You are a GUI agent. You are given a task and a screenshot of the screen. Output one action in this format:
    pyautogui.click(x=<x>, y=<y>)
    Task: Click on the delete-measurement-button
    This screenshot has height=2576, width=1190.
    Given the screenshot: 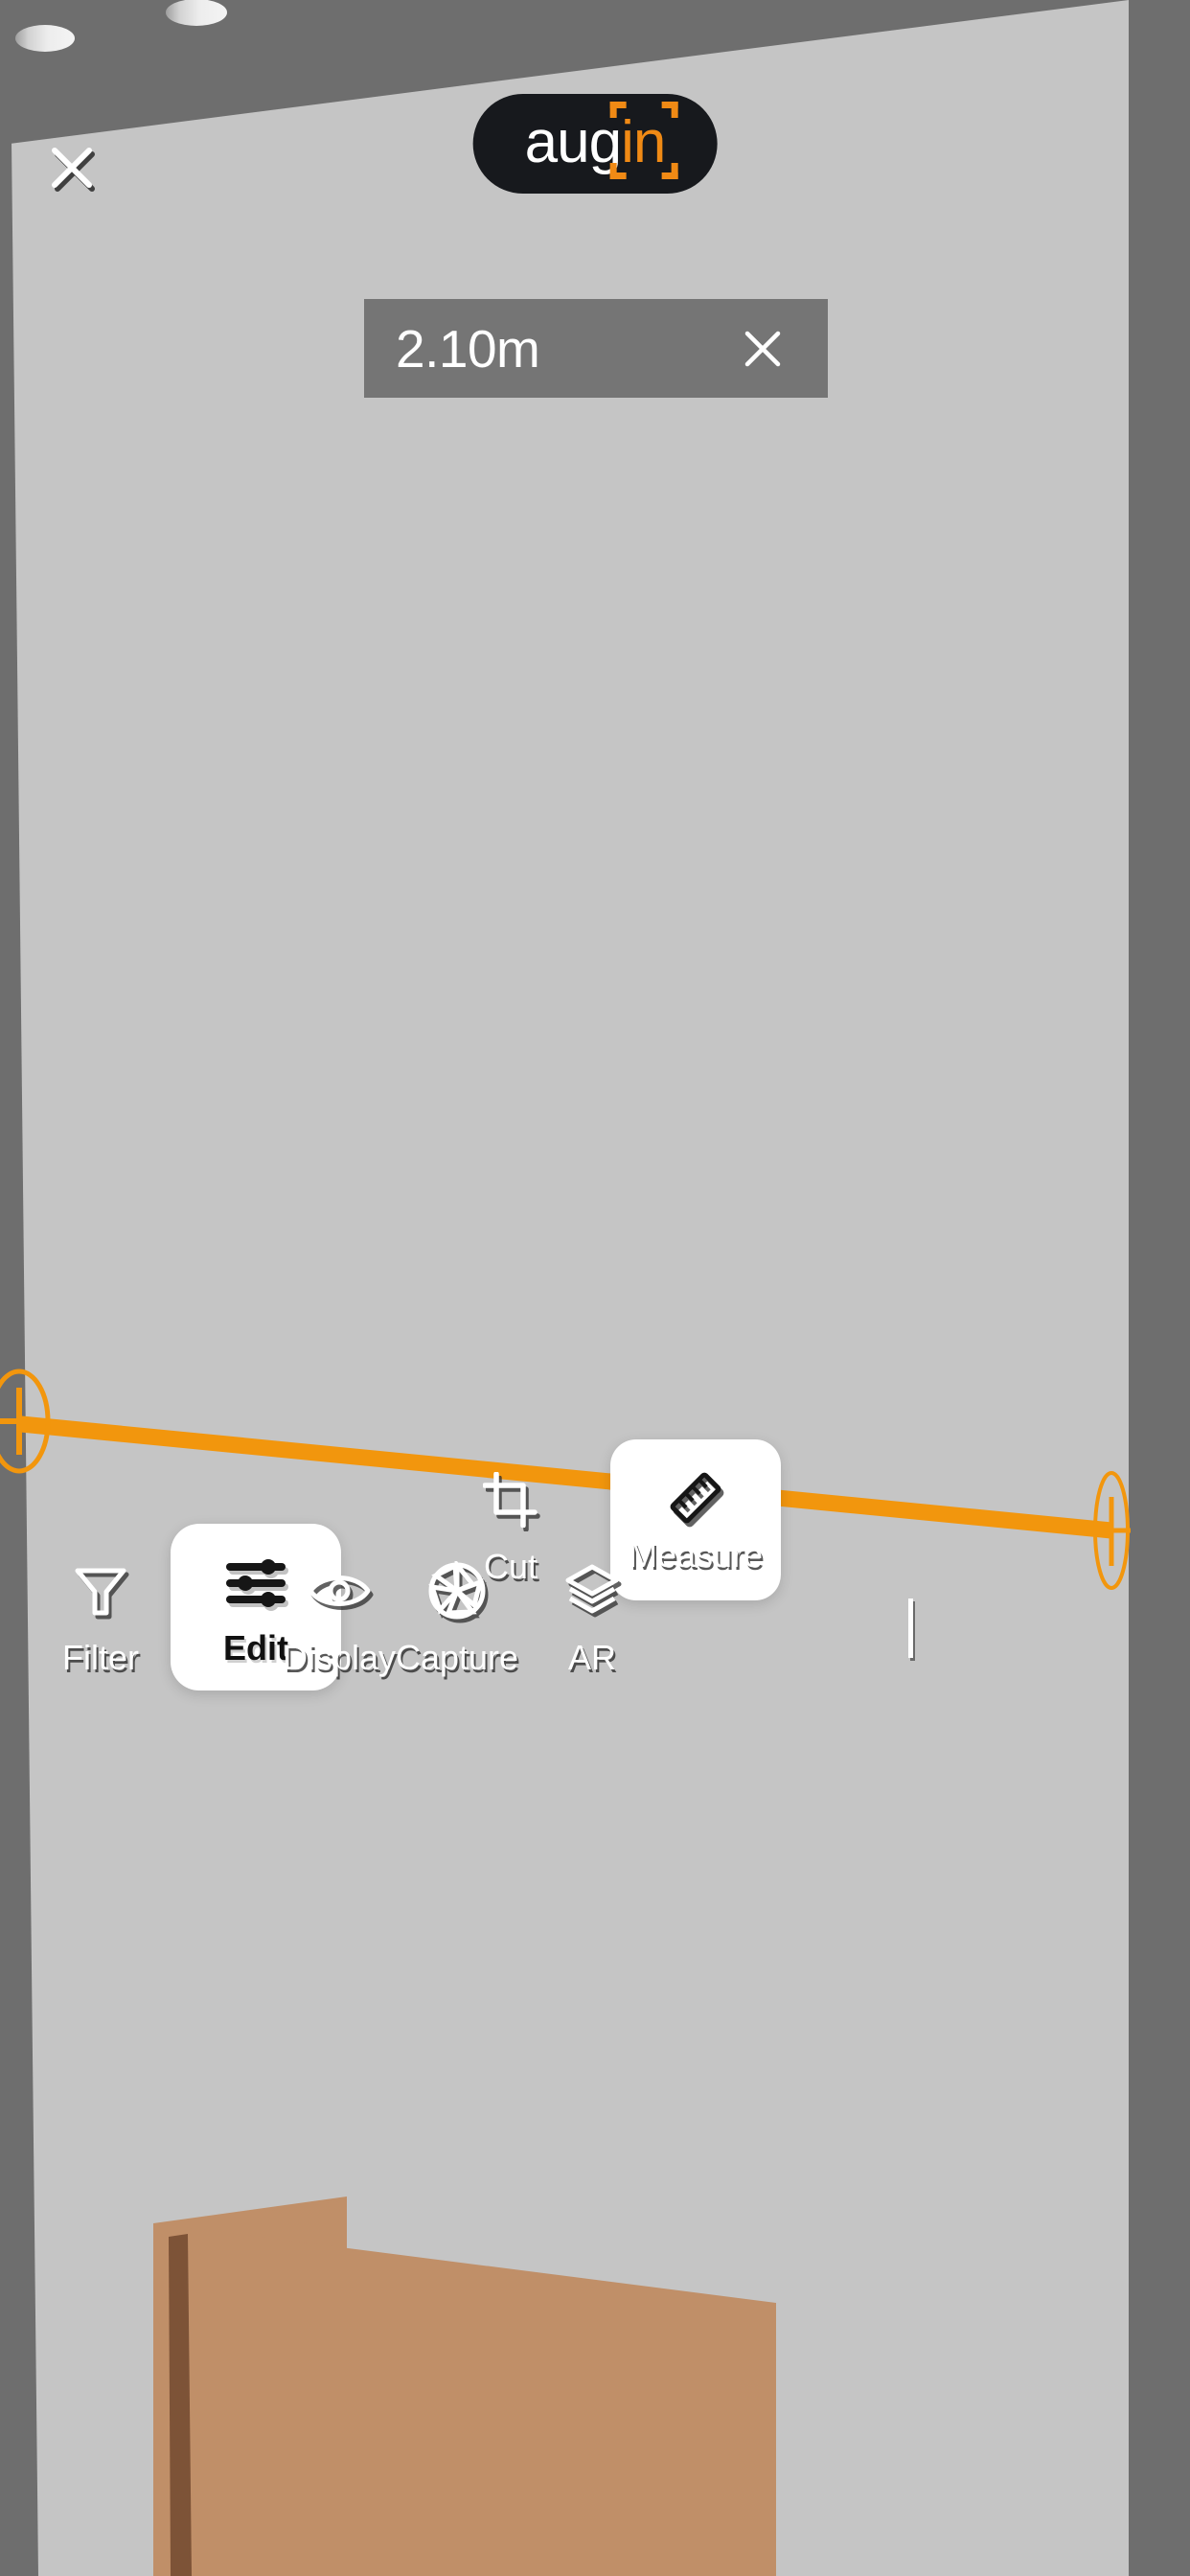 What is the action you would take?
    pyautogui.click(x=763, y=349)
    